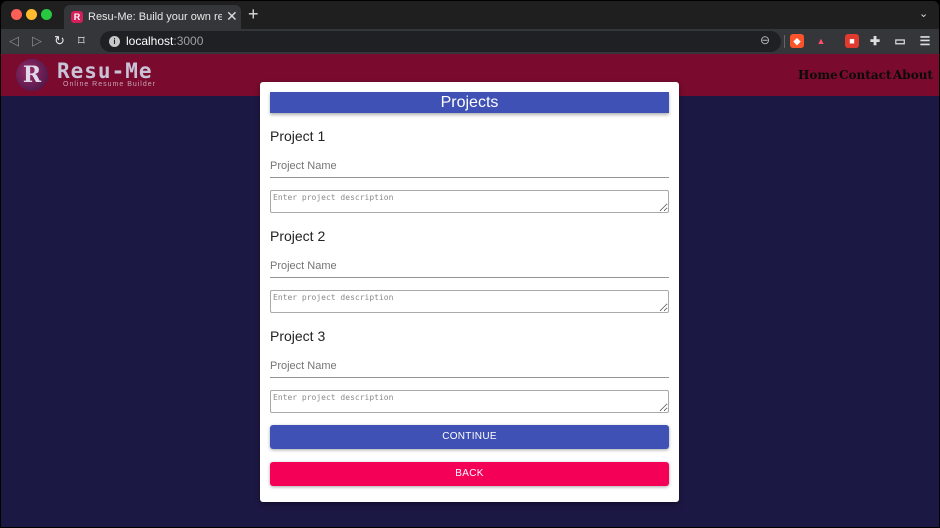  I want to click on project-3-heading: Project 3, so click(298, 336).